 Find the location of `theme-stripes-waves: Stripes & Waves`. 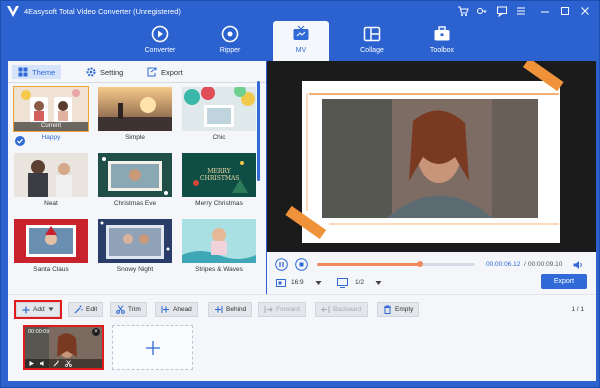

theme-stripes-waves: Stripes & Waves is located at coordinates (217, 245).